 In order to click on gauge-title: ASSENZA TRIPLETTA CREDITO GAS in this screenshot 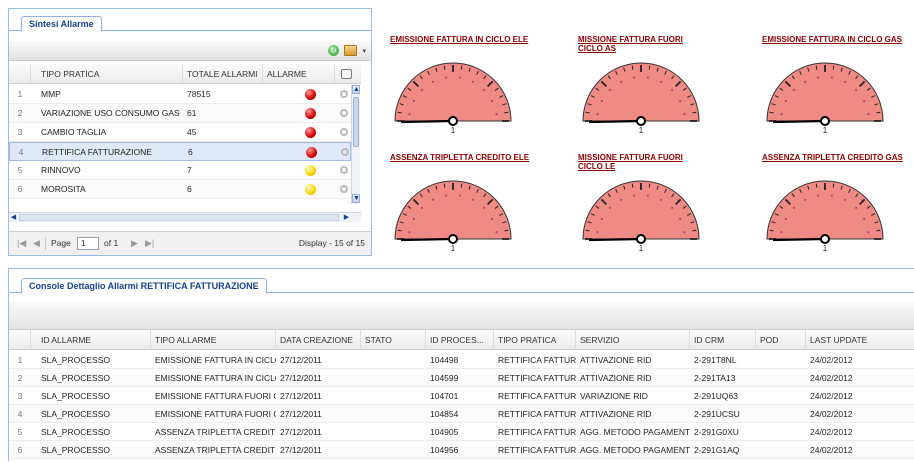, I will do `click(837, 157)`.